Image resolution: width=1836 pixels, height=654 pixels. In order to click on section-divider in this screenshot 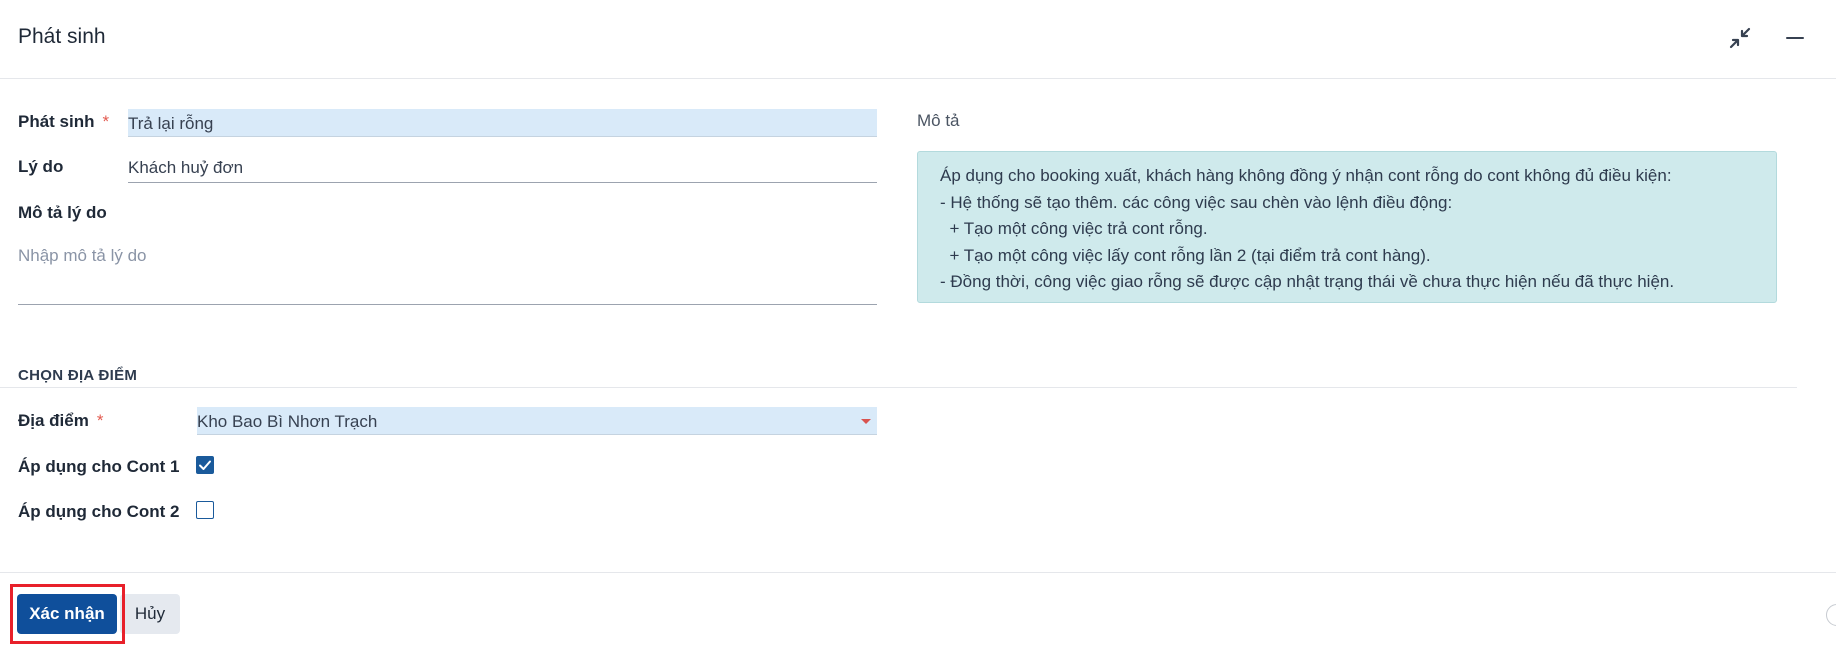, I will do `click(898, 387)`.